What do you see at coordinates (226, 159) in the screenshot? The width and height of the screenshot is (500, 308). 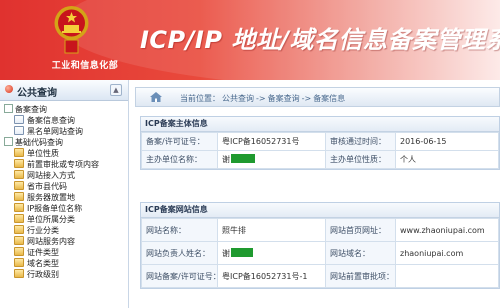 I see `org-name-value: 谢` at bounding box center [226, 159].